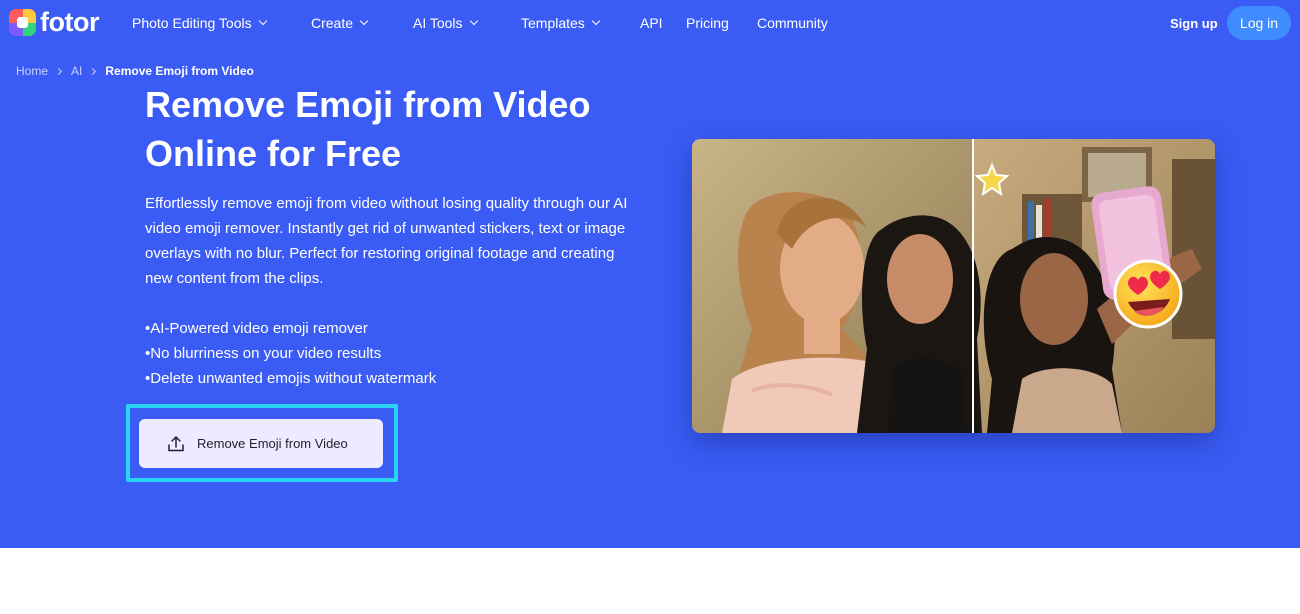 The height and width of the screenshot is (614, 1300). I want to click on sign-up-link: Sign up, so click(1194, 23).